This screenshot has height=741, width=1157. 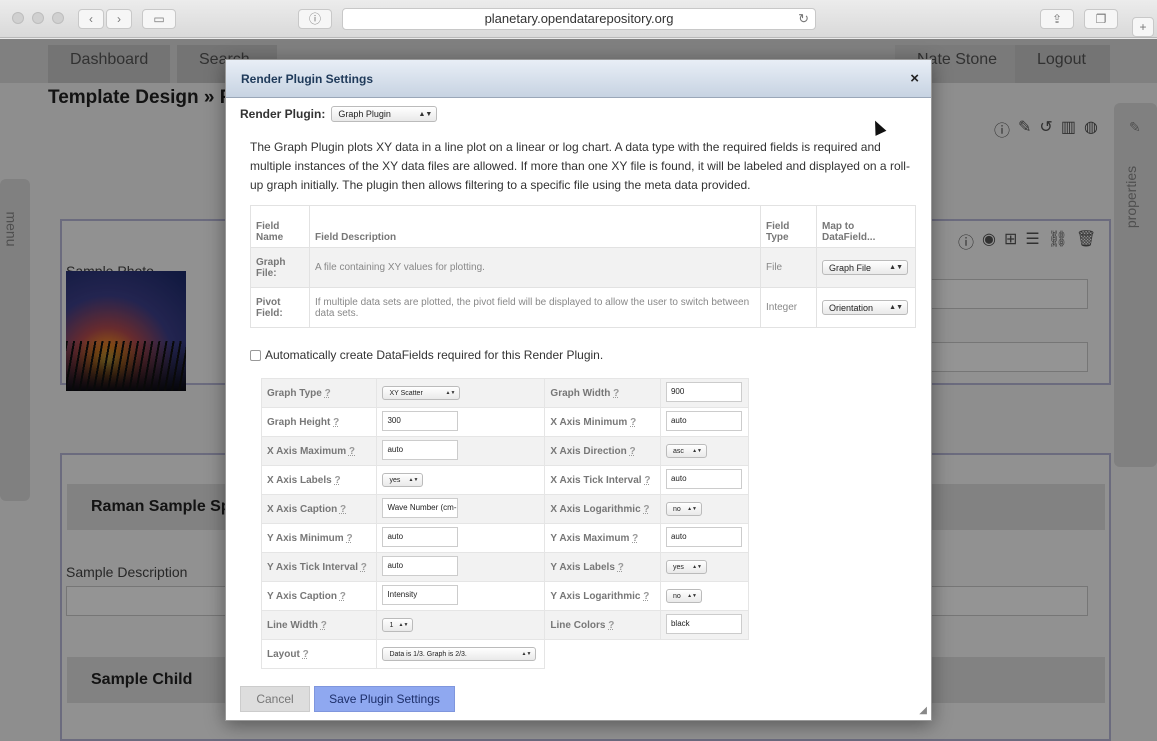 I want to click on map-cell: Orientation ▲▼, so click(x=866, y=307).